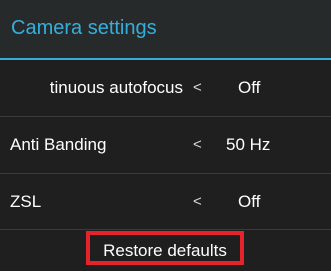 This screenshot has height=271, width=331. I want to click on setting-label-clip: tinuous autofocus, so click(96, 88).